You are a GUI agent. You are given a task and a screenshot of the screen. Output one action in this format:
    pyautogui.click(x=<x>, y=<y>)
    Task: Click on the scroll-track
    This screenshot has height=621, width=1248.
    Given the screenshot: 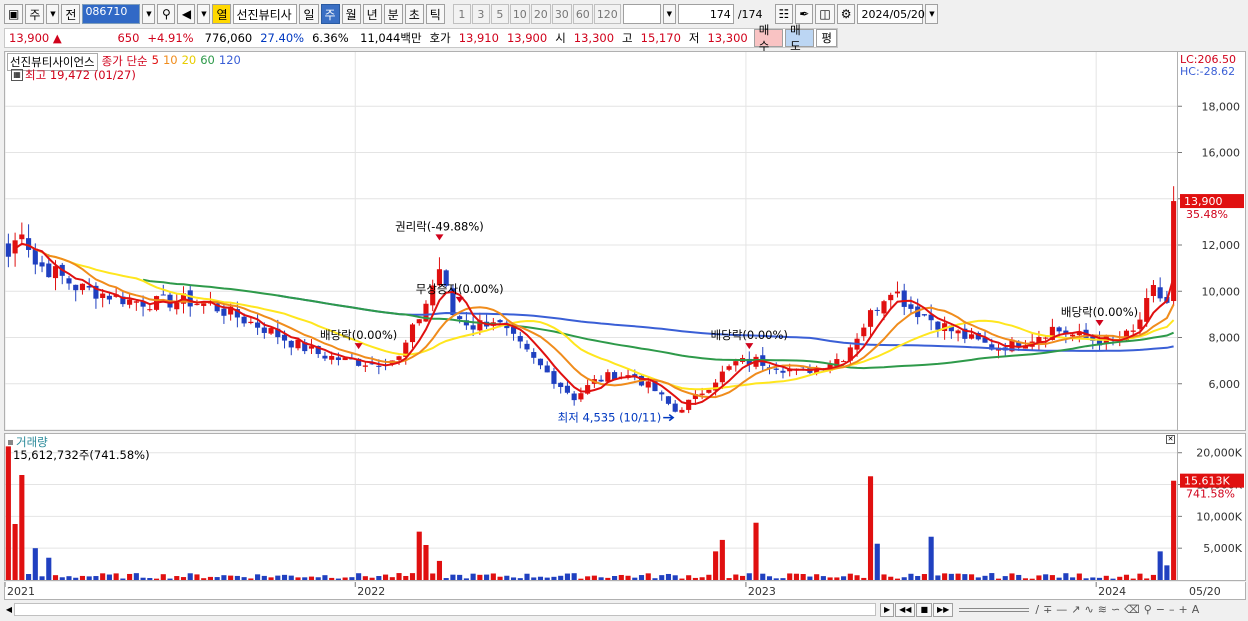 What is the action you would take?
    pyautogui.click(x=445, y=609)
    